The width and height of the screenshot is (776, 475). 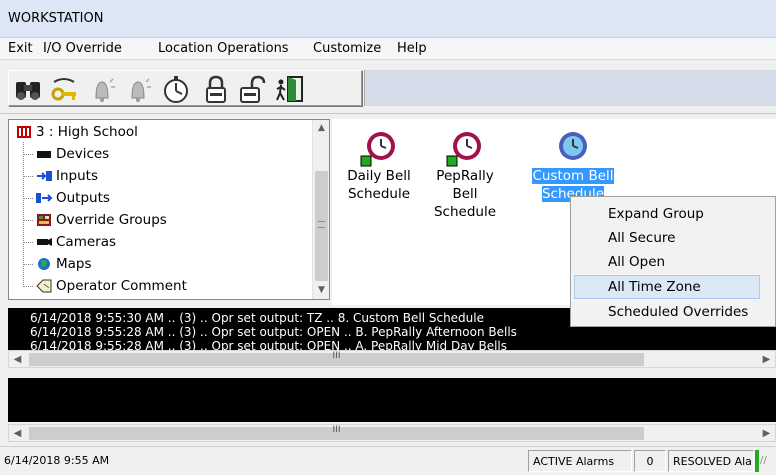 What do you see at coordinates (757, 461) in the screenshot?
I see `status-indicator` at bounding box center [757, 461].